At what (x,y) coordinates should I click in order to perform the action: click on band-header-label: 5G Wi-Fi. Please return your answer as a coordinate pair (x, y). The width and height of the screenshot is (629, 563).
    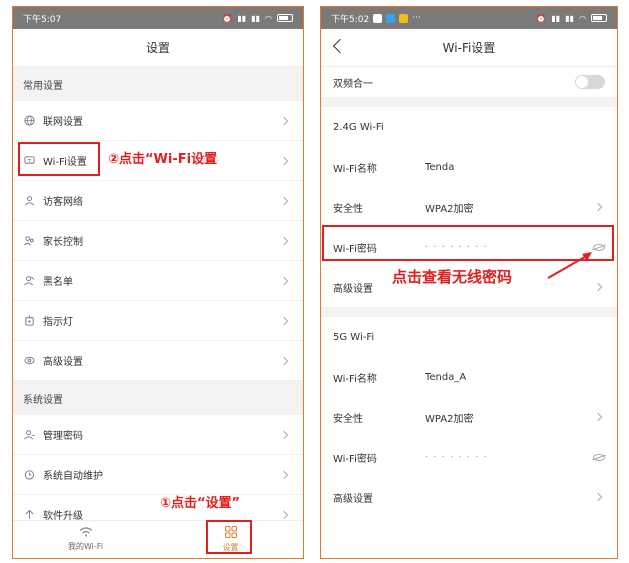
    Looking at the image, I should click on (354, 337).